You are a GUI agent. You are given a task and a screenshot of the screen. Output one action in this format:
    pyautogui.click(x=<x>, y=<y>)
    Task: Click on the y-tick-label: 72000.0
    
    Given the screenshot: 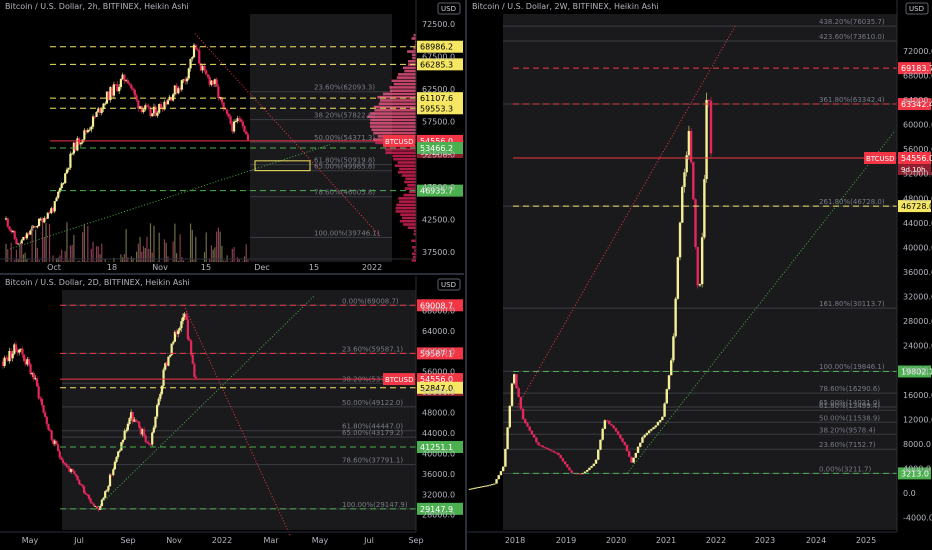 What is the action you would take?
    pyautogui.click(x=917, y=51)
    